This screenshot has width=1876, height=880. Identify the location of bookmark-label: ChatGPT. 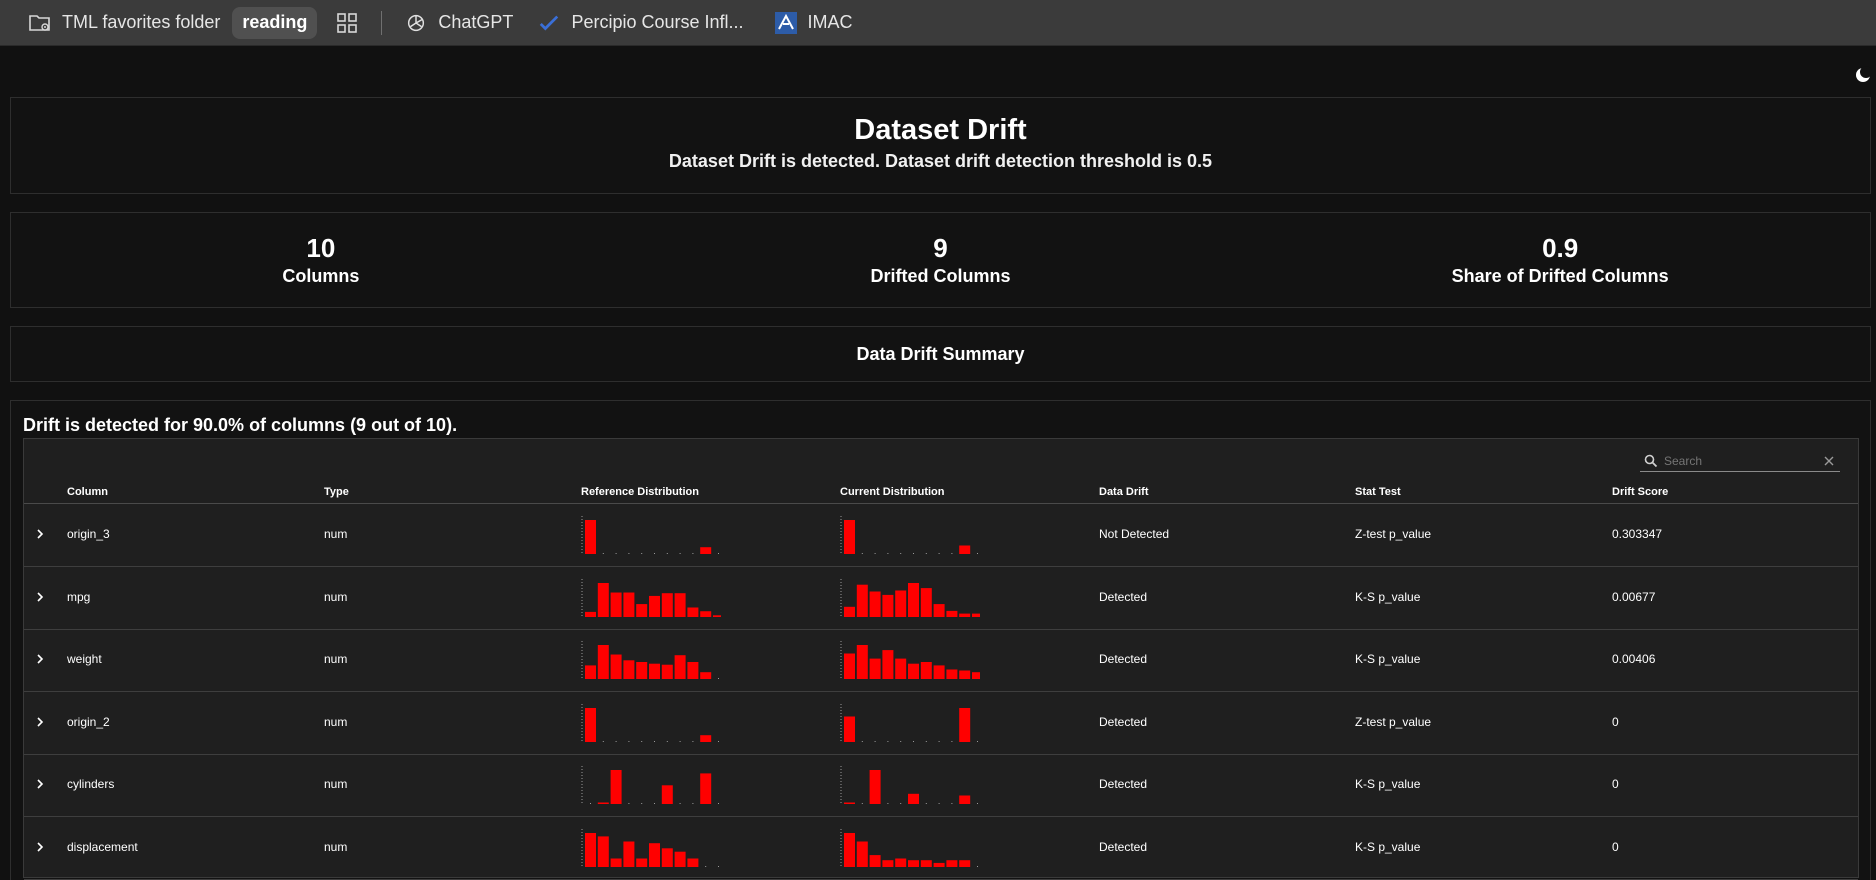
(476, 22).